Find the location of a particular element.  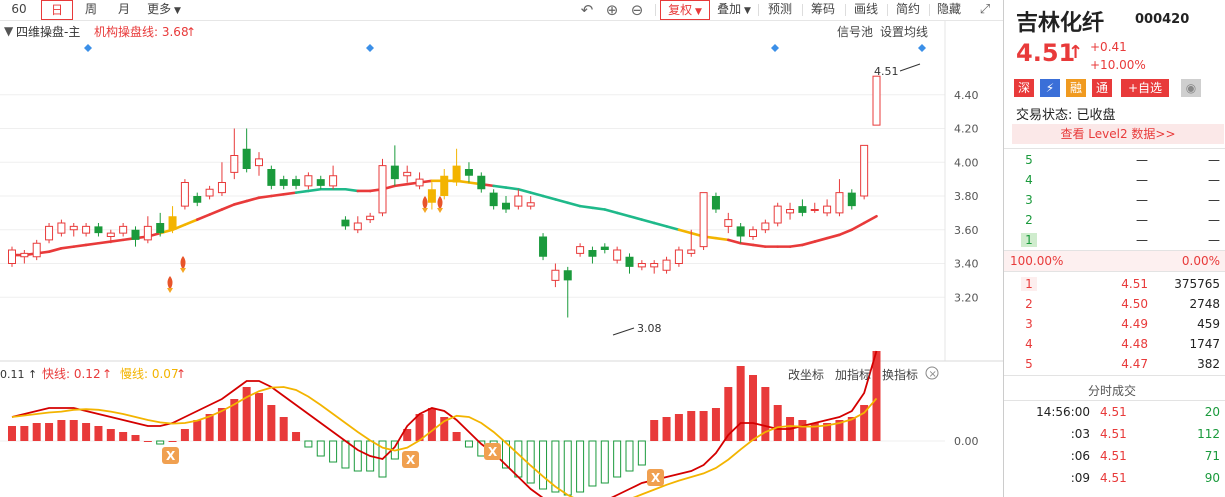

bids-price: 4.48 is located at coordinates (1134, 344).